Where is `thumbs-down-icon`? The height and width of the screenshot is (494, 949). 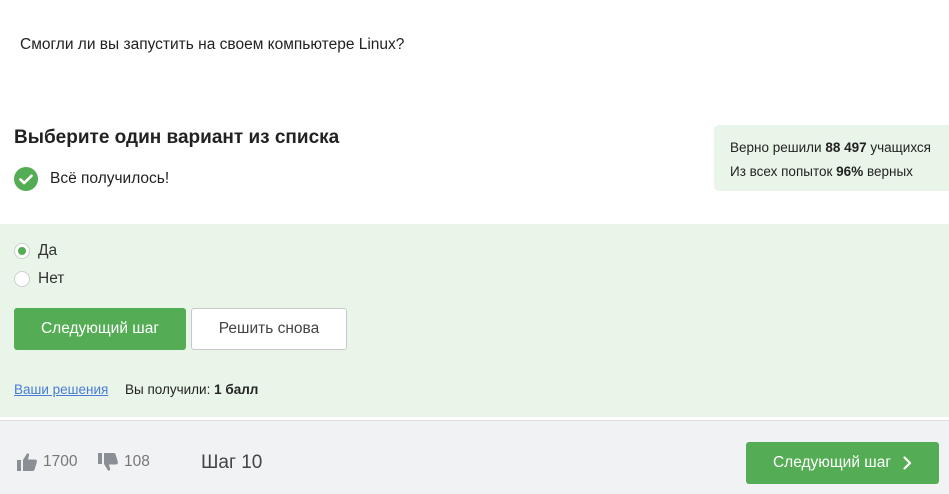
thumbs-down-icon is located at coordinates (108, 462).